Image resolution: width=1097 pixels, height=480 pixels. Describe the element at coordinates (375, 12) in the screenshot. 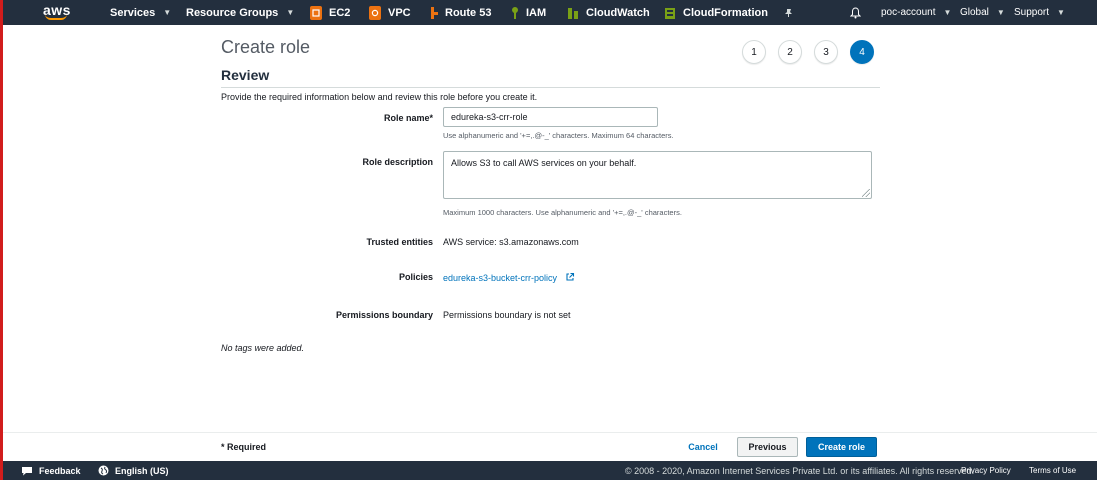

I see `vpc-icon` at that location.